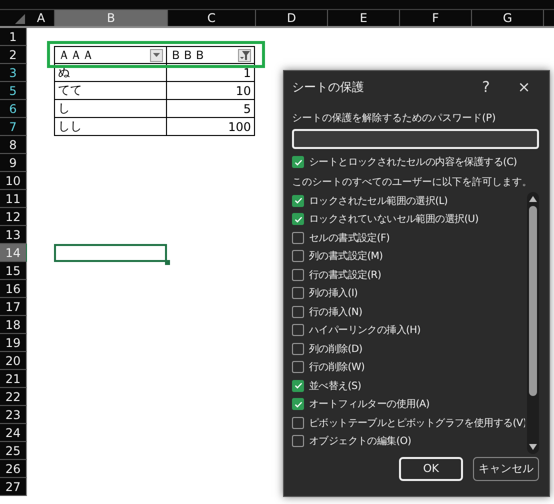  Describe the element at coordinates (506, 468) in the screenshot. I see `cancel-button: キャンセル` at that location.